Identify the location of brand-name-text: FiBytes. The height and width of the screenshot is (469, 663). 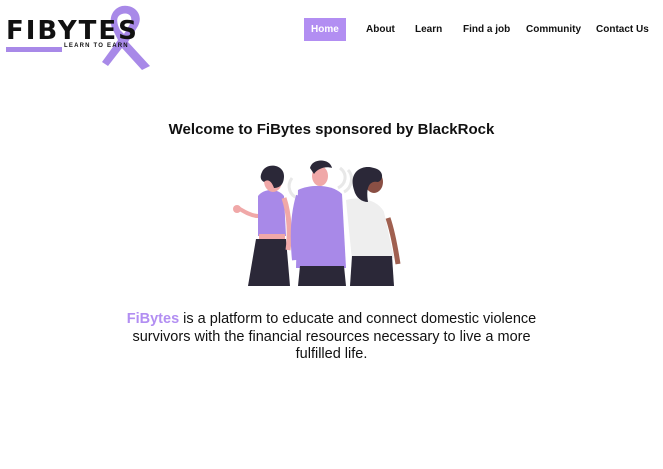
(153, 319).